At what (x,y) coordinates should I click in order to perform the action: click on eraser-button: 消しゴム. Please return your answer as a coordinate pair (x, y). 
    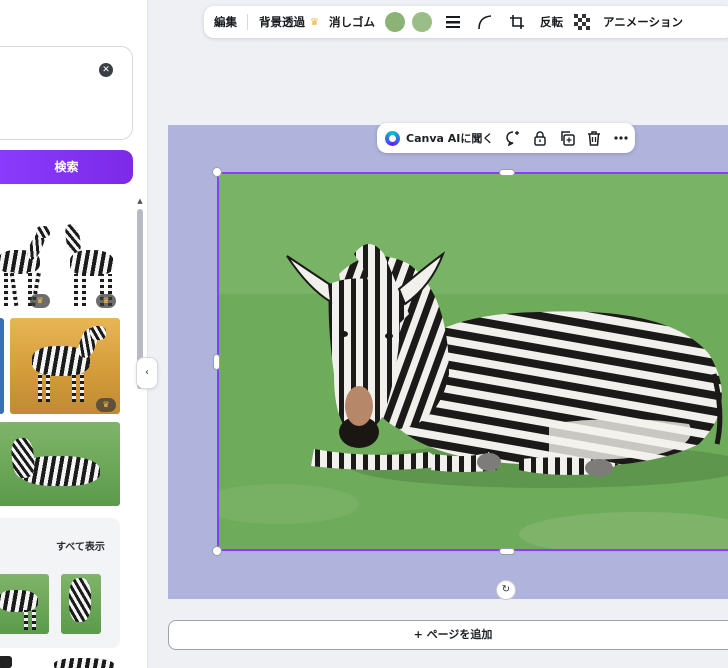
    Looking at the image, I should click on (357, 22).